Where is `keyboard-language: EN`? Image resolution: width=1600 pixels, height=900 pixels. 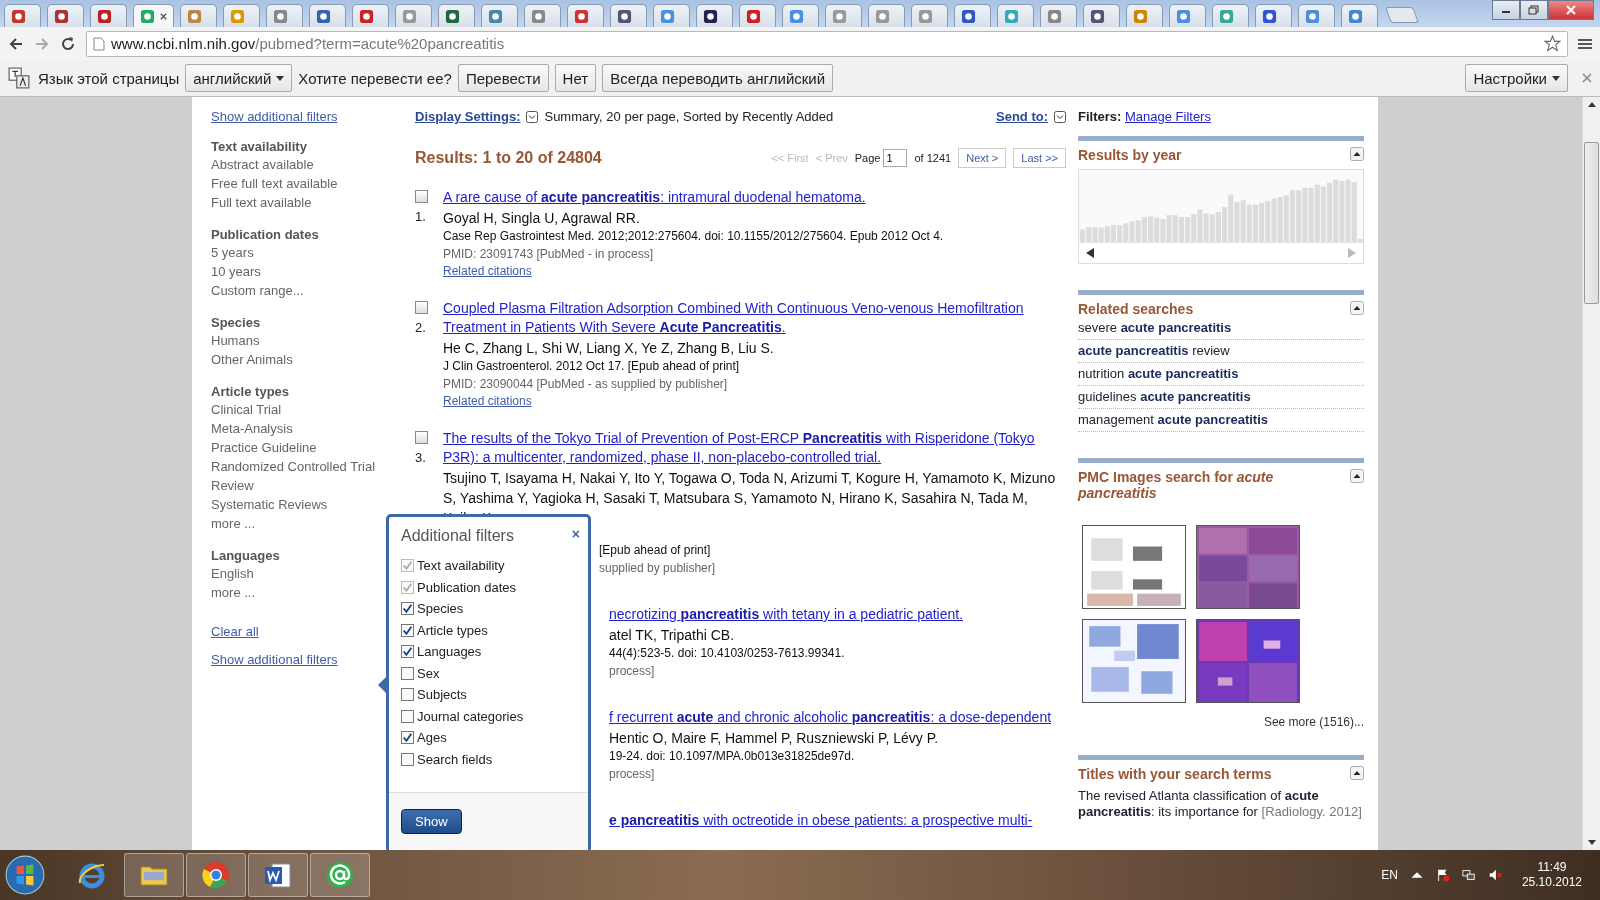 keyboard-language: EN is located at coordinates (1389, 875).